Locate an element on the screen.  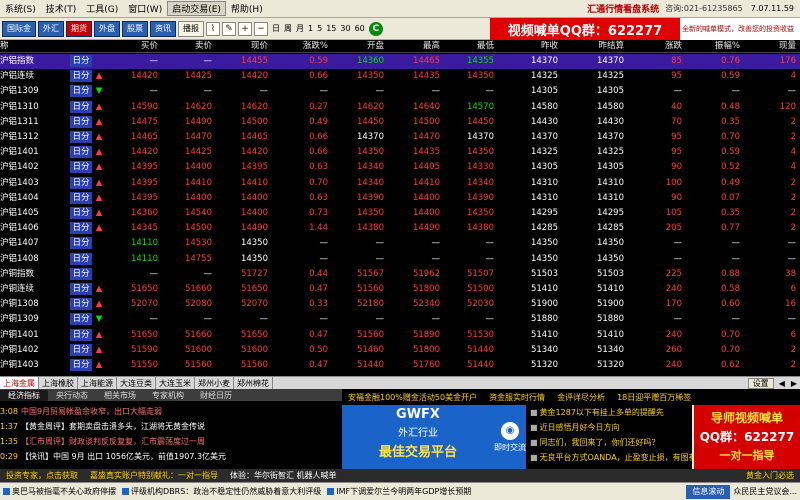
forum-item: ■ 黄金1287以下有挂上多单的提醒先 is located at coordinates (611, 413).